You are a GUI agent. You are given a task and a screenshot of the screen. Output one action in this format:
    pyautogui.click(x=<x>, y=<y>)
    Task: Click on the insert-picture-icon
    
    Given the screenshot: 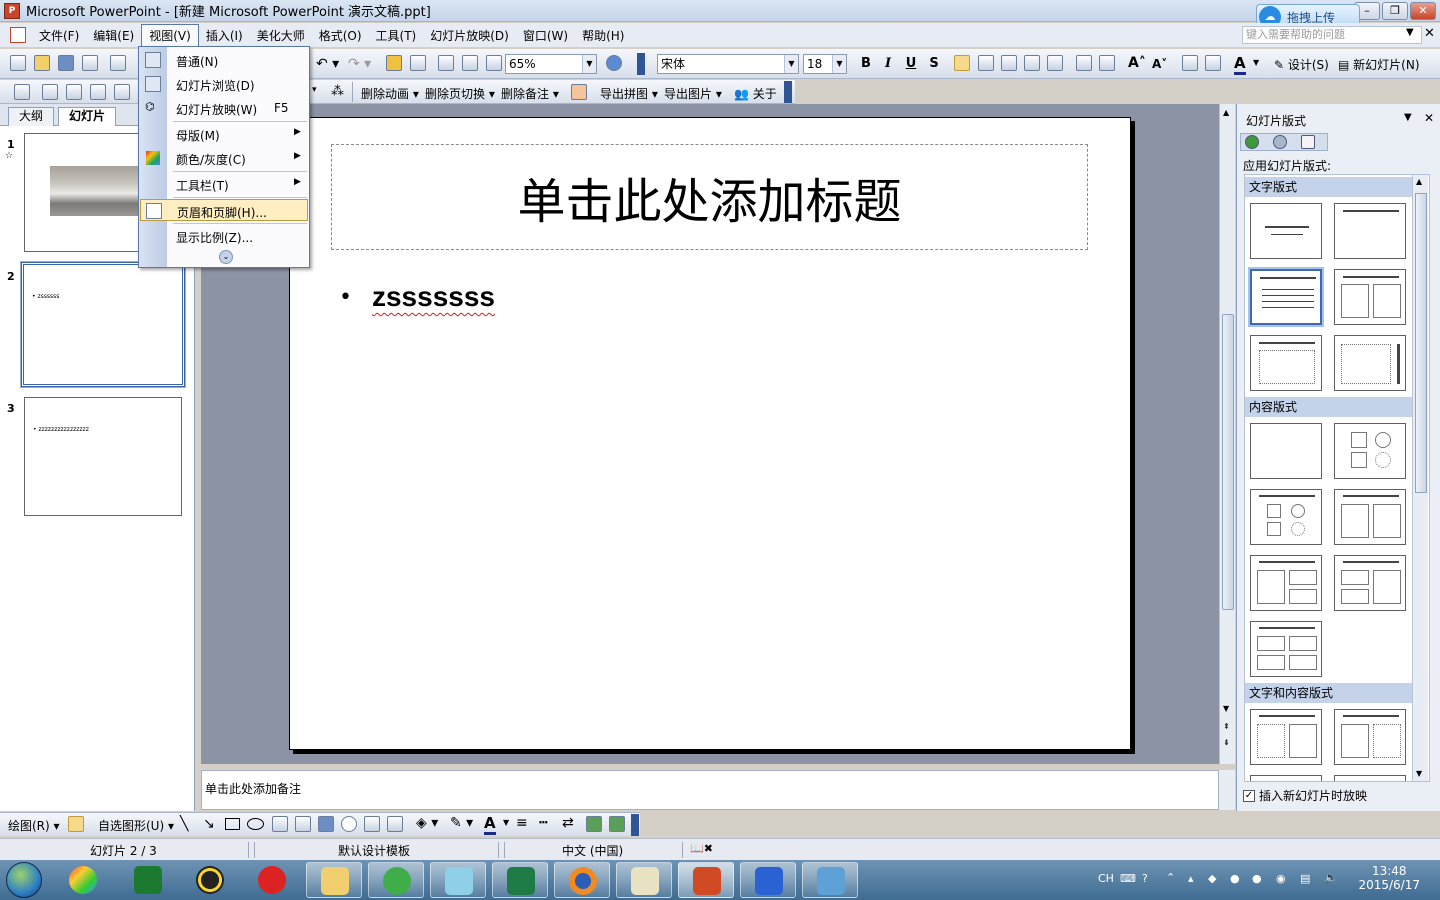 What is the action you would take?
    pyautogui.click(x=395, y=824)
    